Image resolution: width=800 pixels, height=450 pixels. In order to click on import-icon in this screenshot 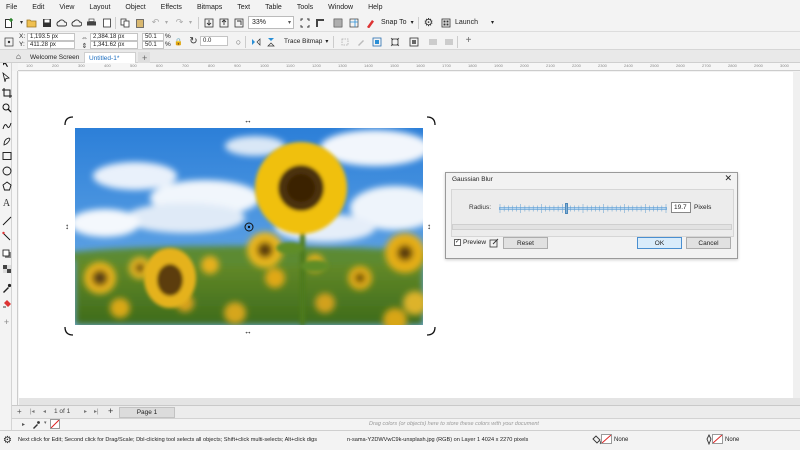, I will do `click(208, 22)`.